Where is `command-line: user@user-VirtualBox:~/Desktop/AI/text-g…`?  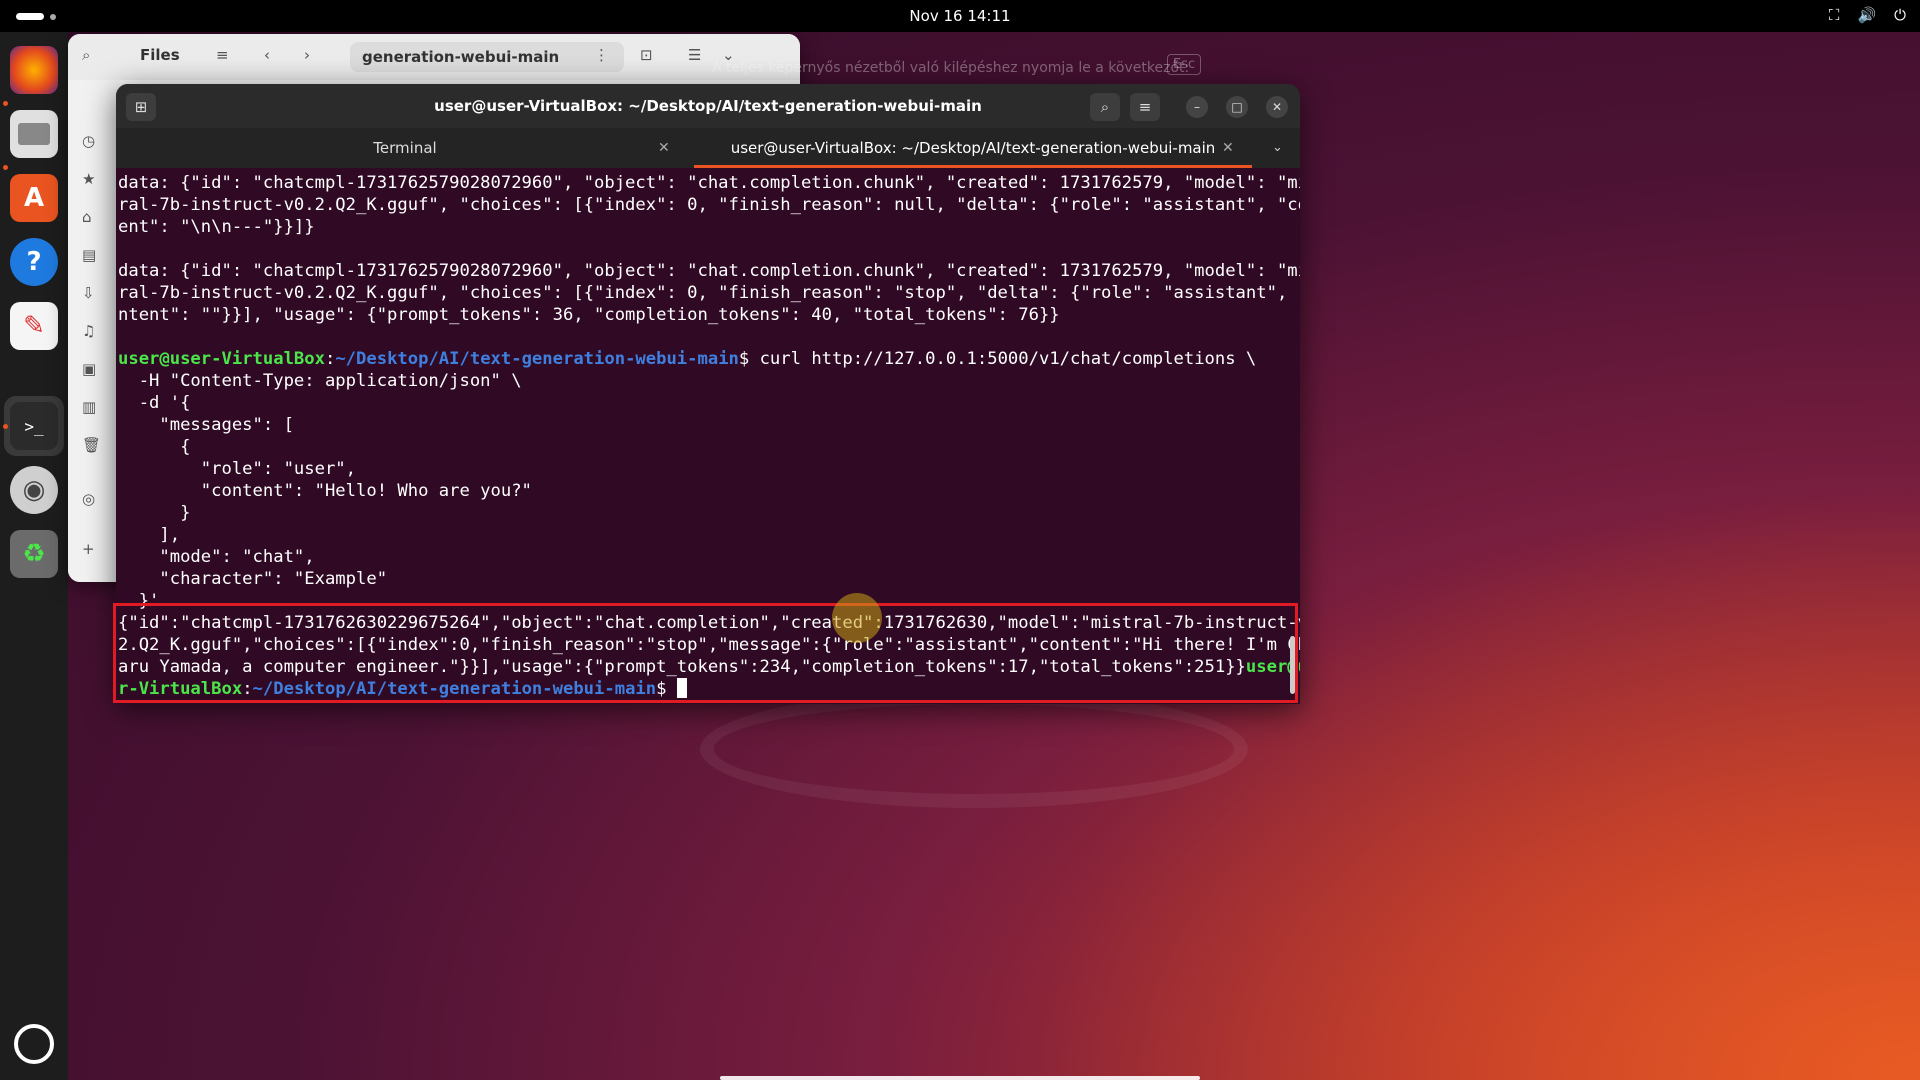 command-line: user@user-VirtualBox:~/Desktop/AI/text-g… is located at coordinates (687, 359).